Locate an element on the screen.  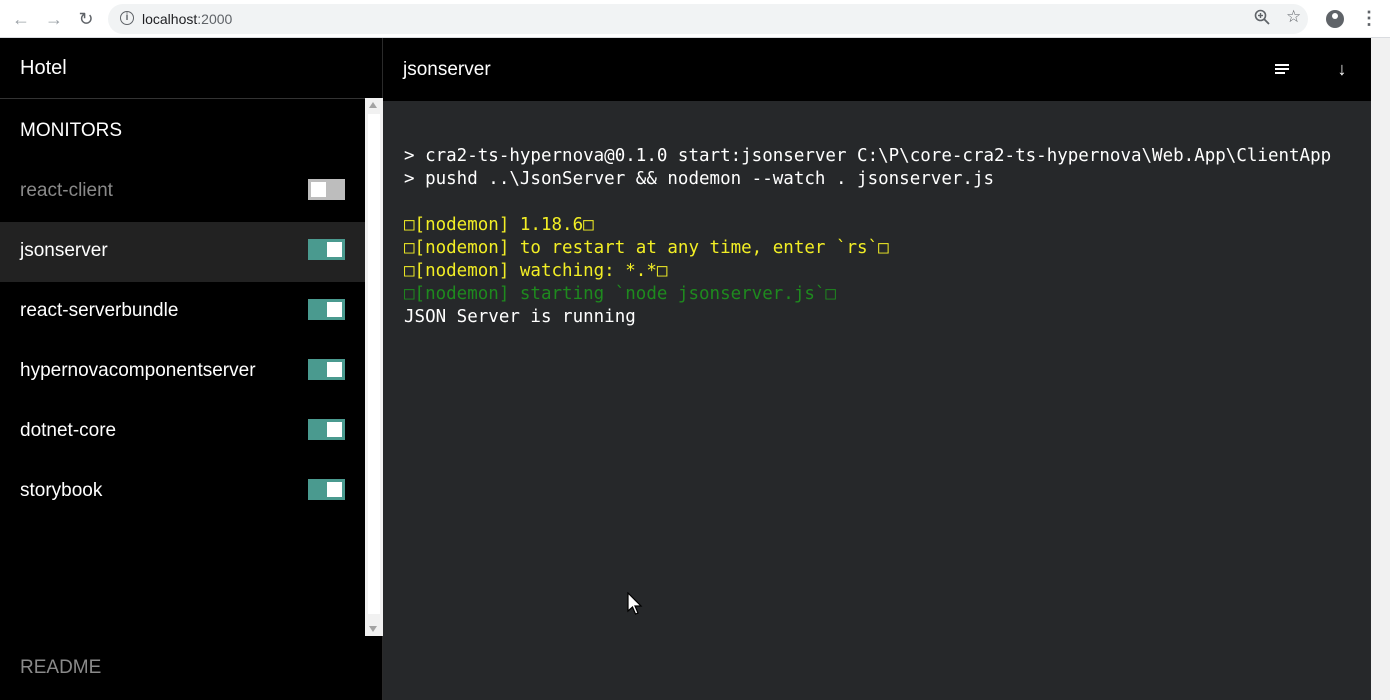
star-icon: ☆ is located at coordinates (1295, 17).